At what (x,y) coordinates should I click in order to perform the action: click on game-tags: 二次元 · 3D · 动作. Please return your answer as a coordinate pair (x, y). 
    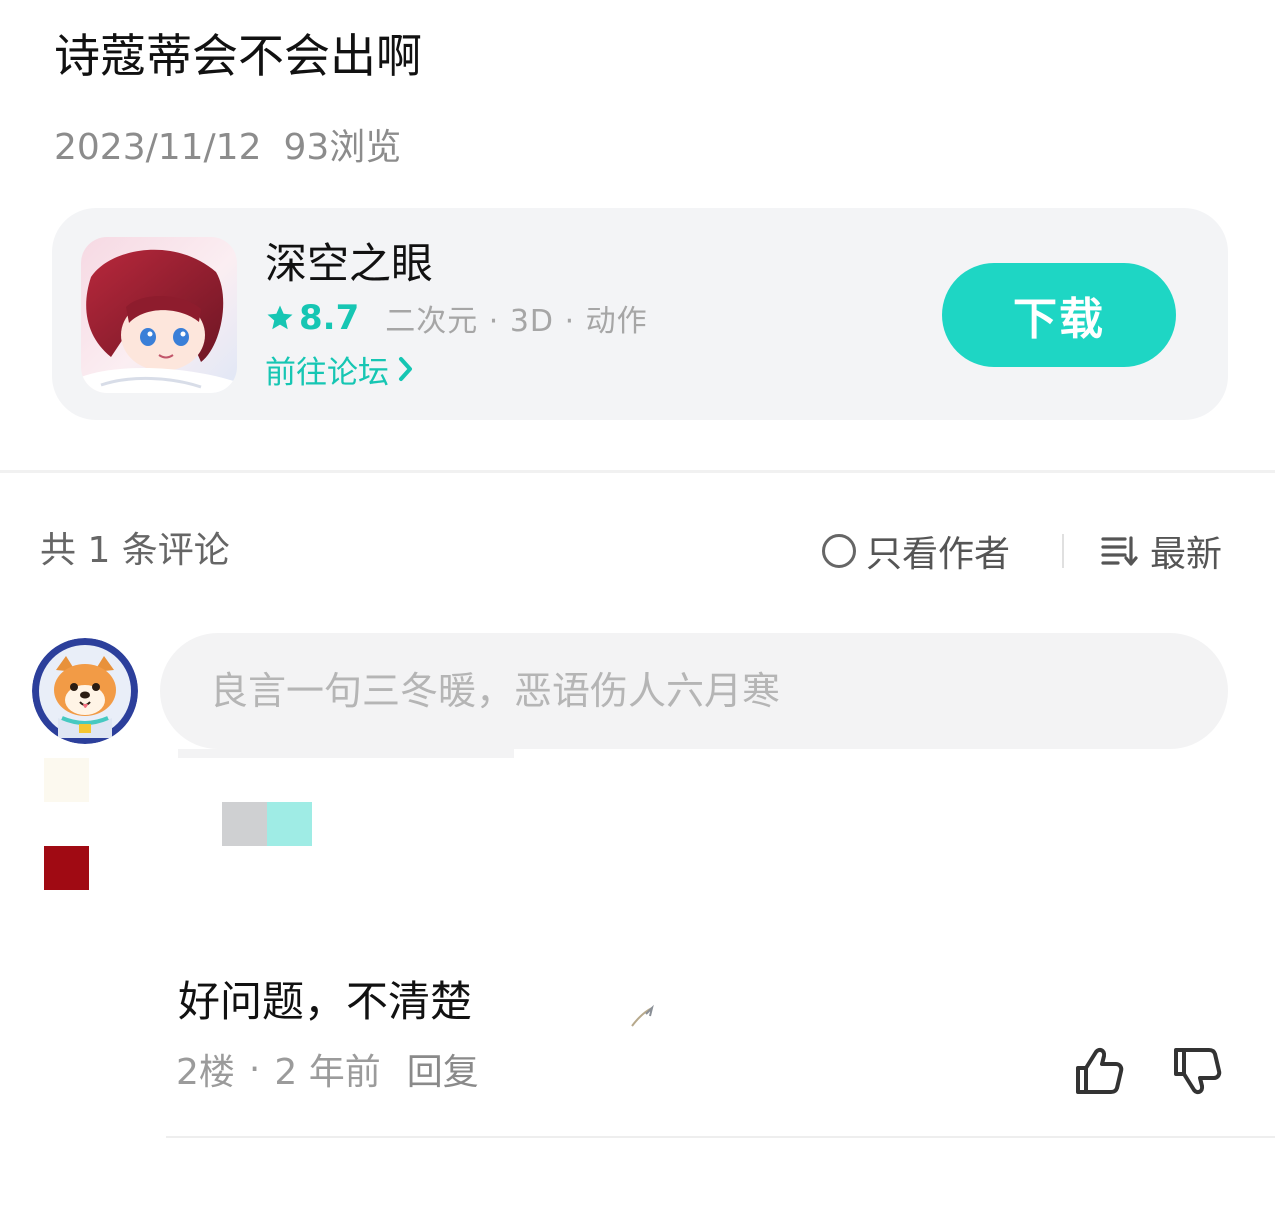
    Looking at the image, I should click on (516, 321).